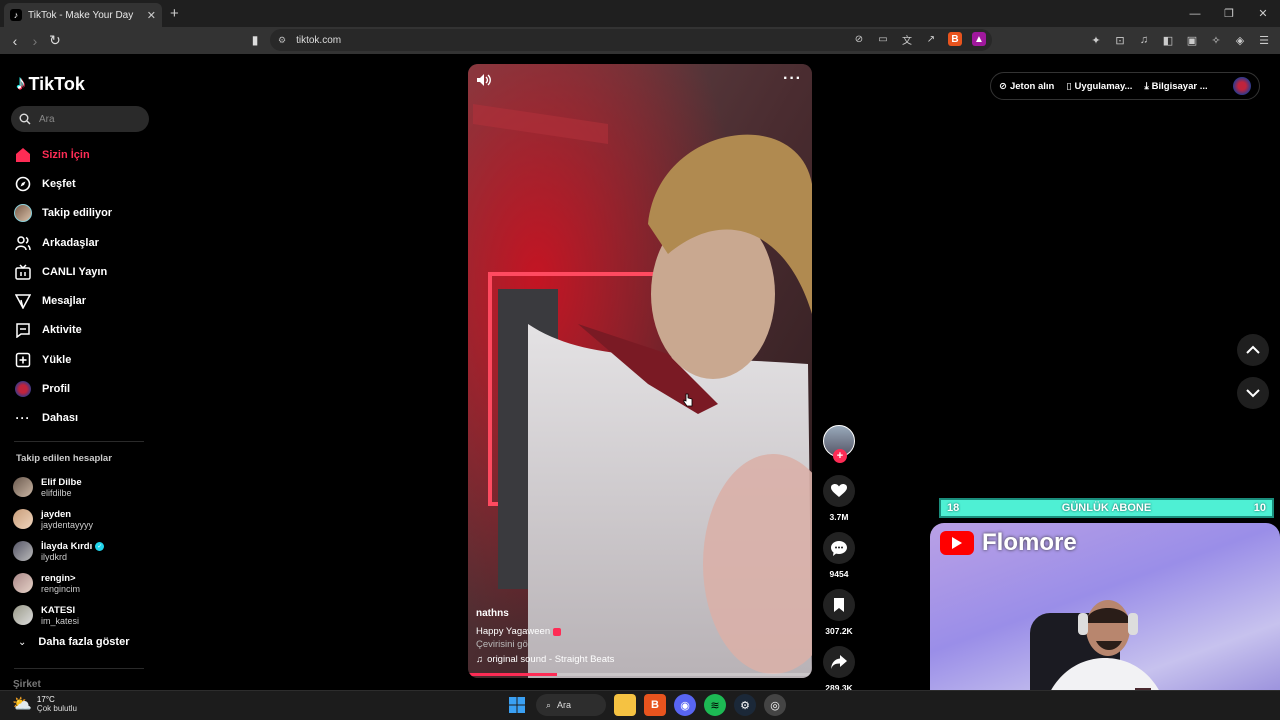 This screenshot has width=1280, height=720. Describe the element at coordinates (63, 213) in the screenshot. I see `nav-following: Takip ediliyor` at that location.